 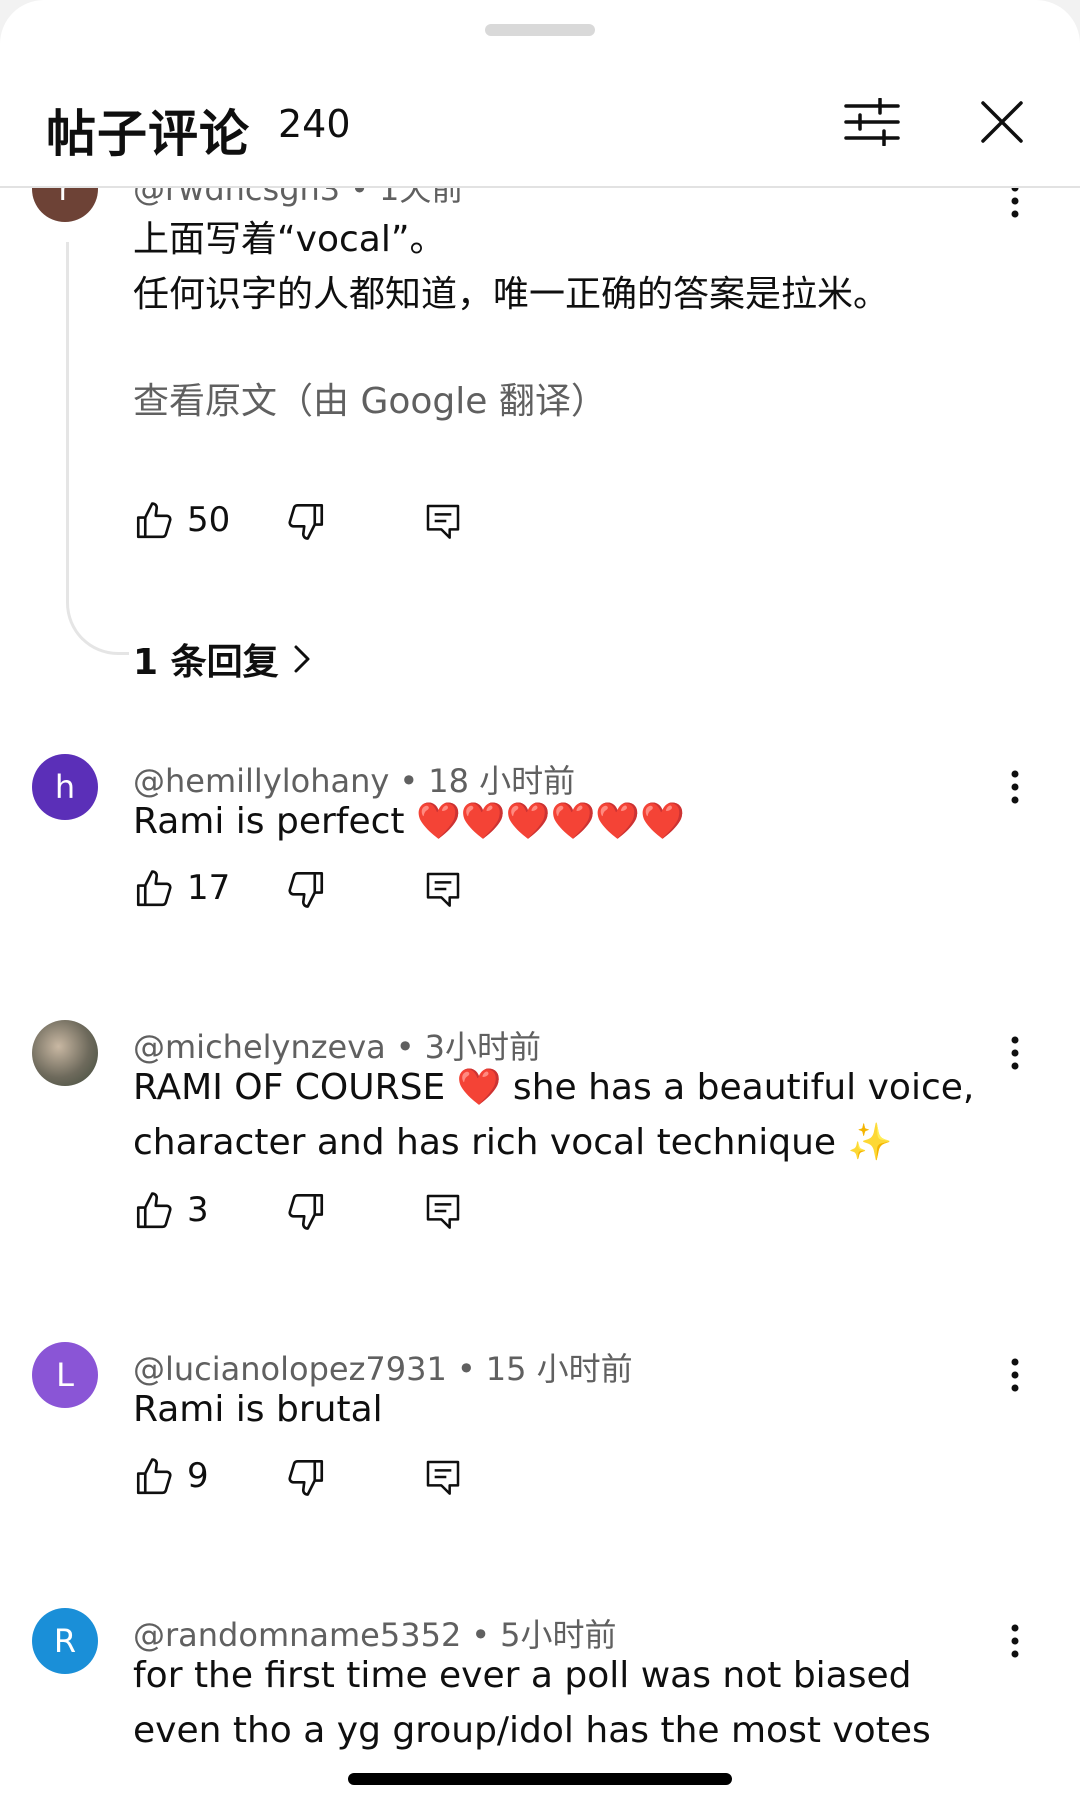 I want to click on view-replies-button: 1 条回复, so click(x=222, y=659).